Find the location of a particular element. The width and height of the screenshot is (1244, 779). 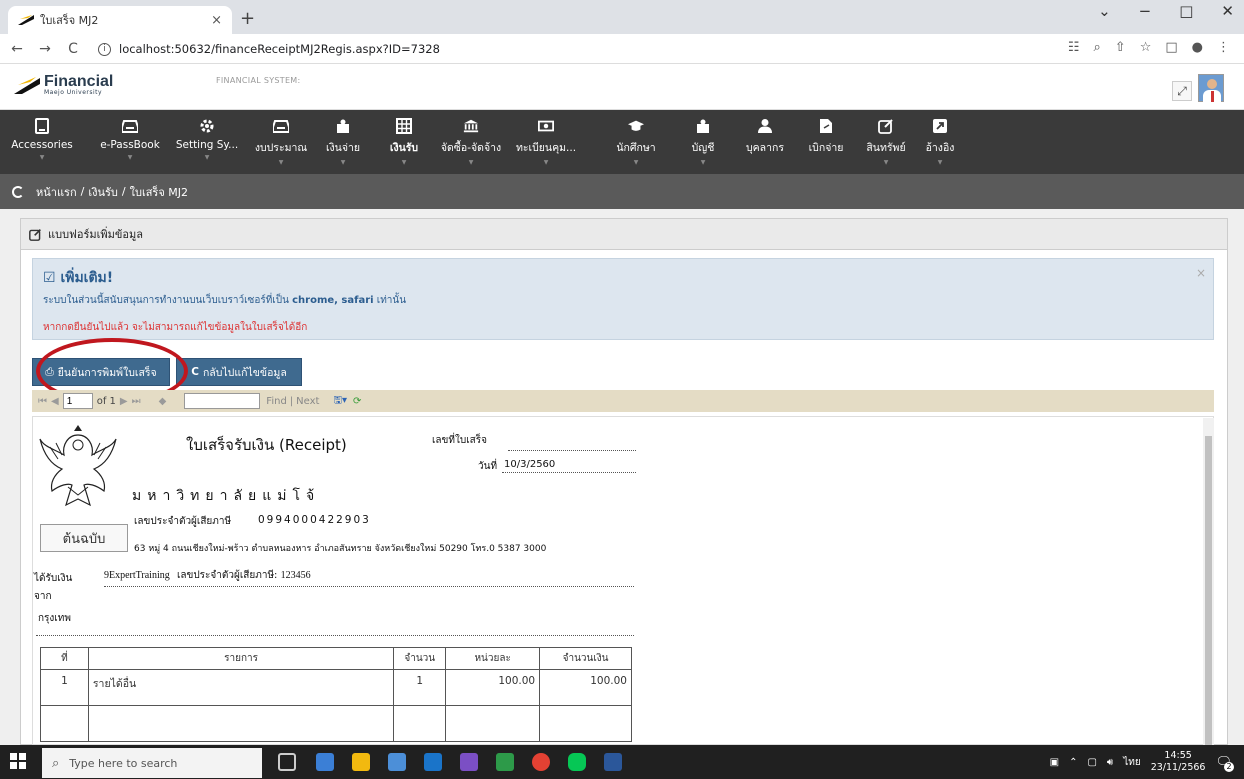

garuda-emblem is located at coordinates (78, 466).